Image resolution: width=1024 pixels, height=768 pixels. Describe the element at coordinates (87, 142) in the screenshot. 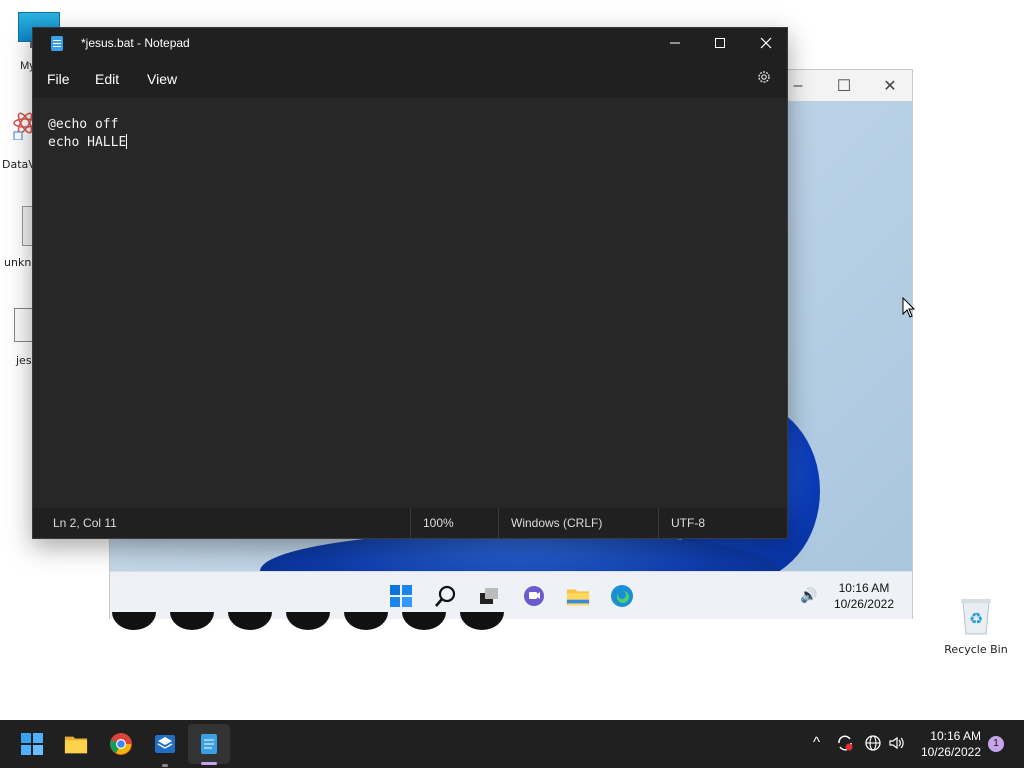

I see `editor-line-text: echo HALLE` at that location.